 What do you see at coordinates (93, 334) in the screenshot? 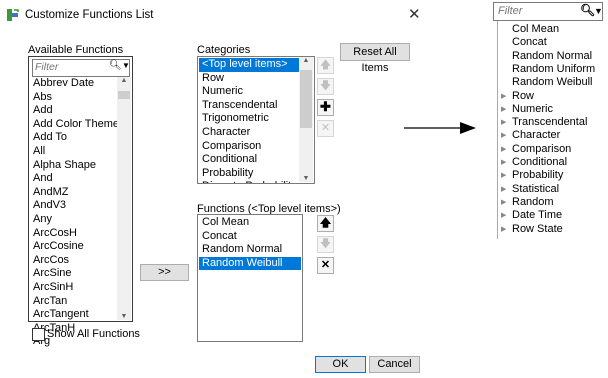
I see `show-all-label: Show All Functions` at bounding box center [93, 334].